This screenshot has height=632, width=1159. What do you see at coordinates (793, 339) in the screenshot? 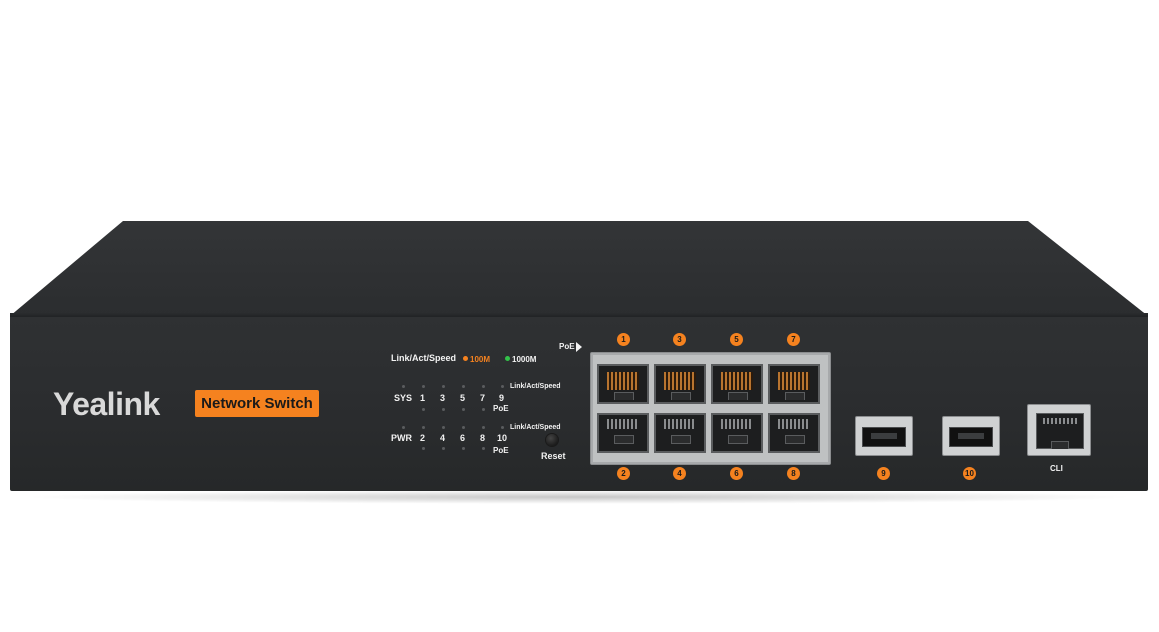
I see `port-number-7: 7` at bounding box center [793, 339].